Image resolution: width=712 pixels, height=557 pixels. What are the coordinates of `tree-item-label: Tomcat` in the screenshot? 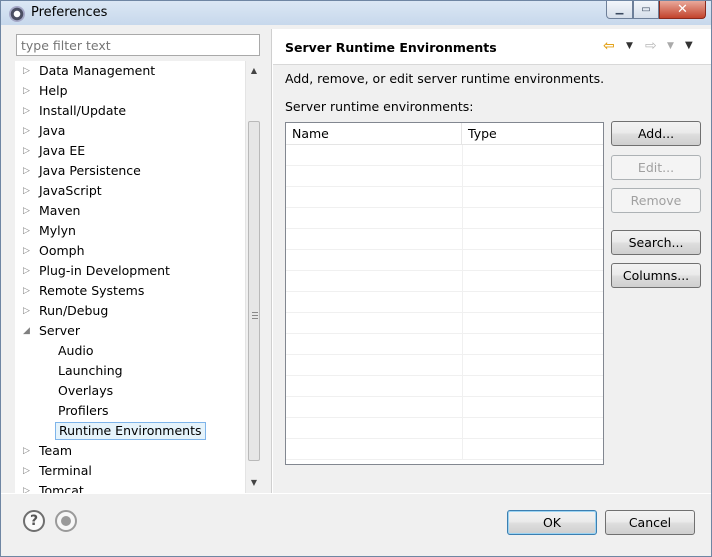 It's located at (61, 488).